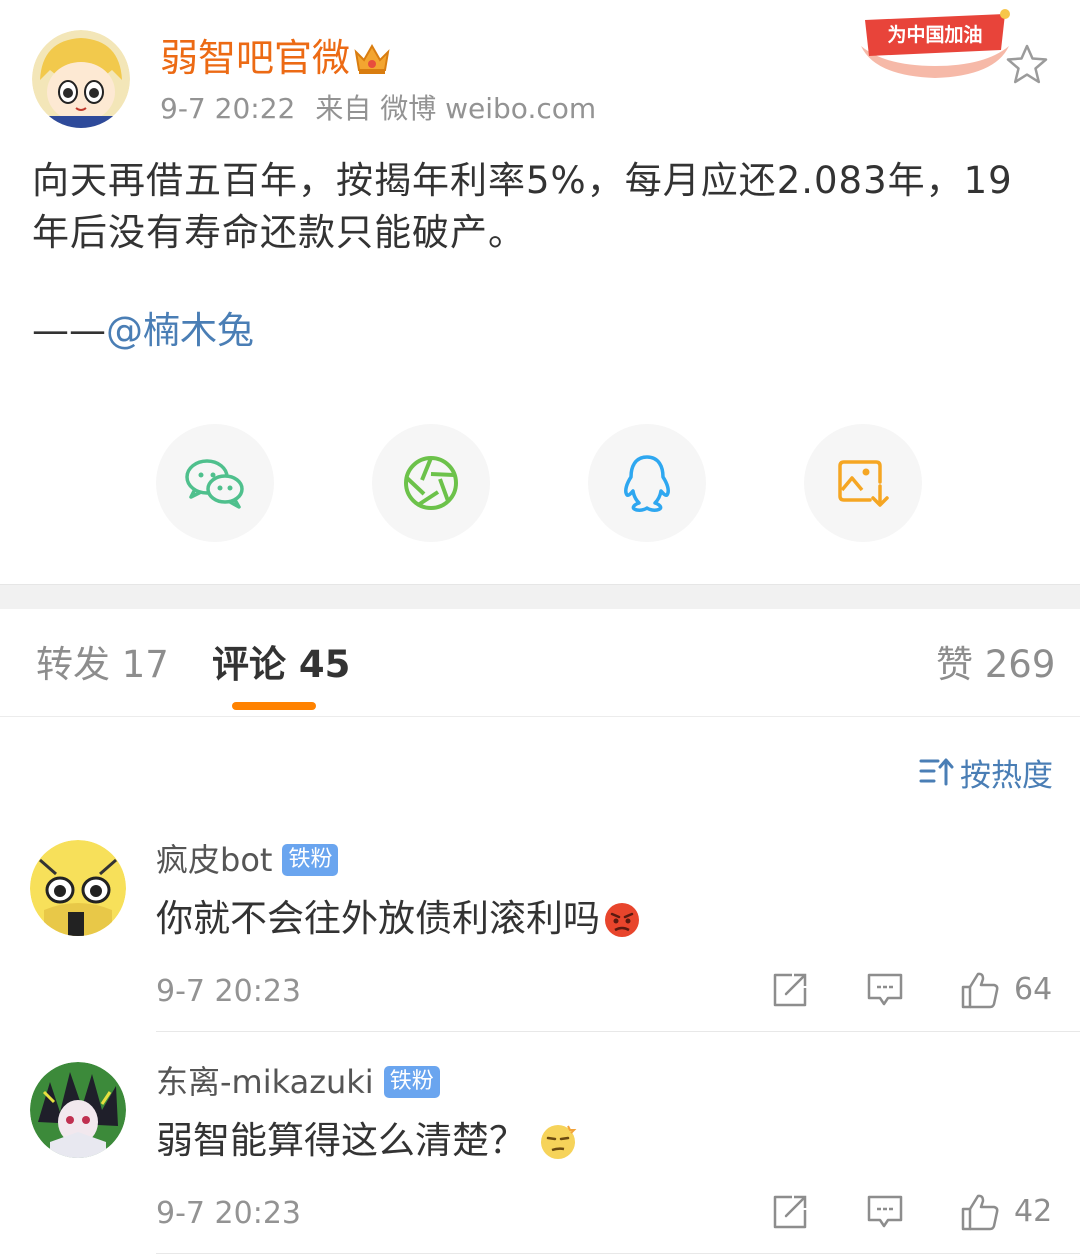 Image resolution: width=1080 pixels, height=1255 pixels. Describe the element at coordinates (180, 330) in the screenshot. I see `mention-link: @楠木兔` at that location.